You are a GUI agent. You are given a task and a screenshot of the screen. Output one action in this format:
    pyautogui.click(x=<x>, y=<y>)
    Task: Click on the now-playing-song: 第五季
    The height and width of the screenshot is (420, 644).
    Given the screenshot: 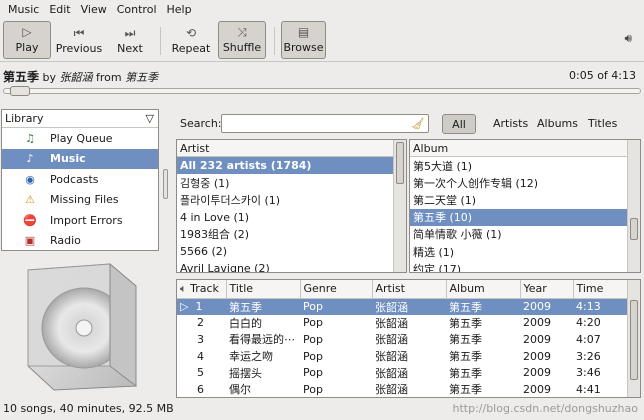 What is the action you would take?
    pyautogui.click(x=21, y=77)
    